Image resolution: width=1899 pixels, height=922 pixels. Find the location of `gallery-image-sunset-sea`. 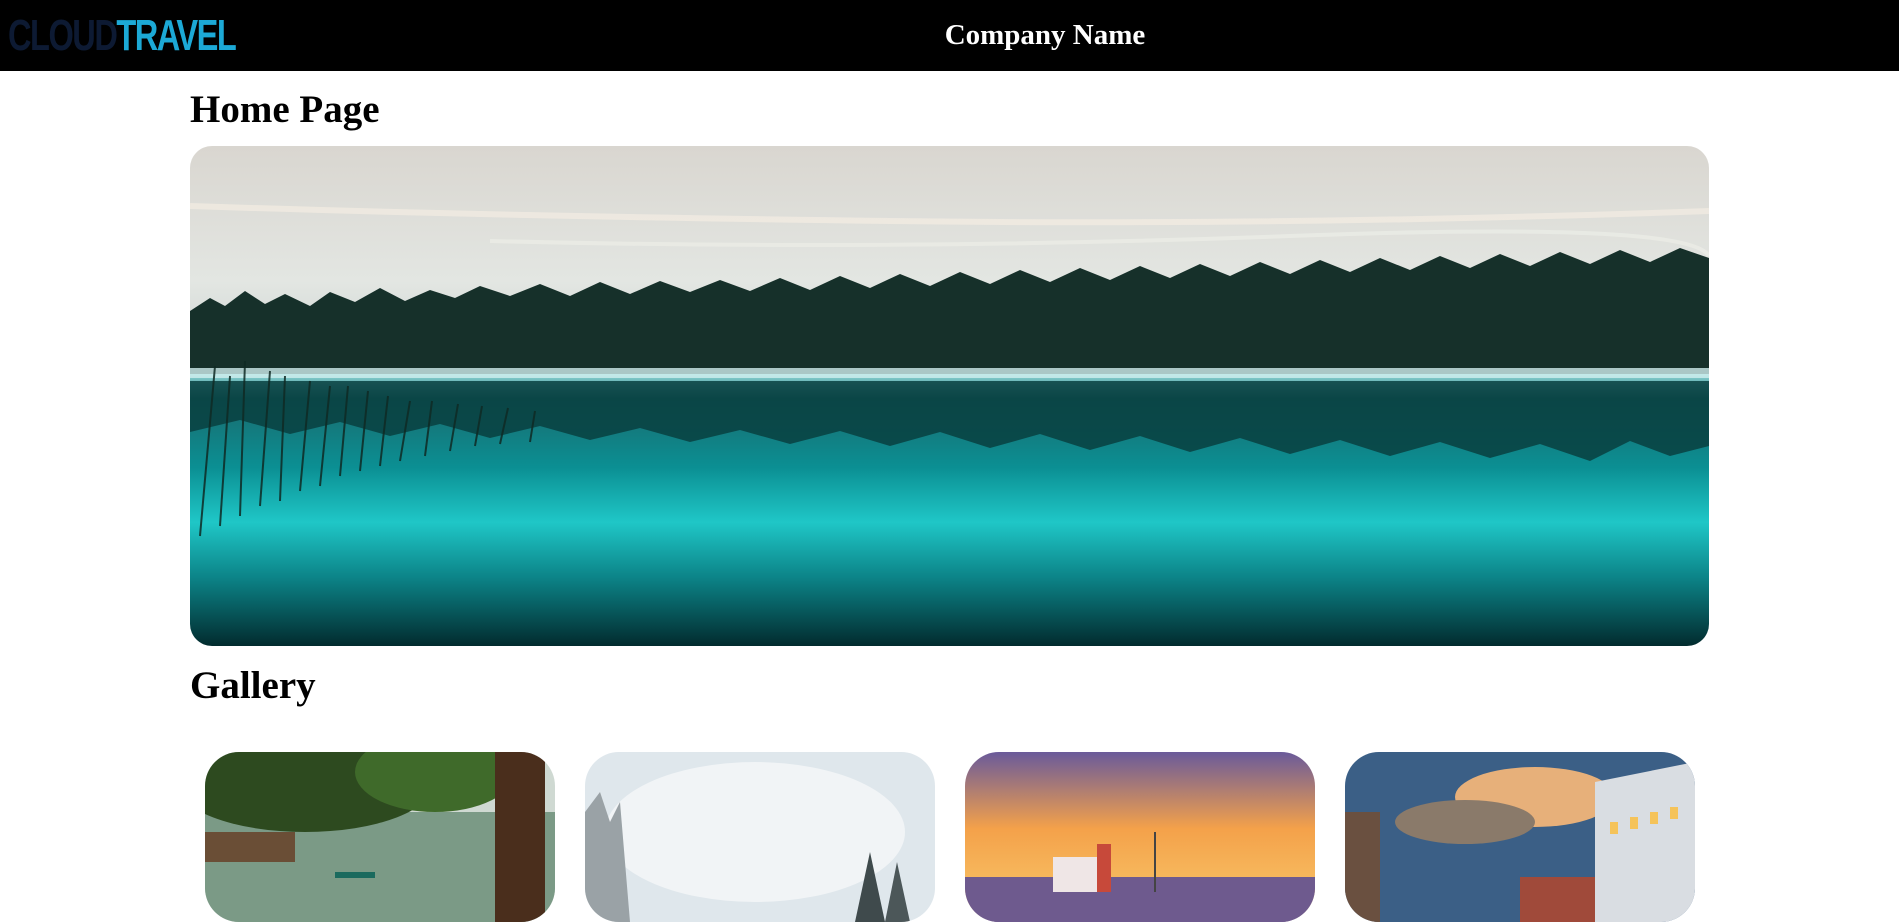

gallery-image-sunset-sea is located at coordinates (1140, 837).